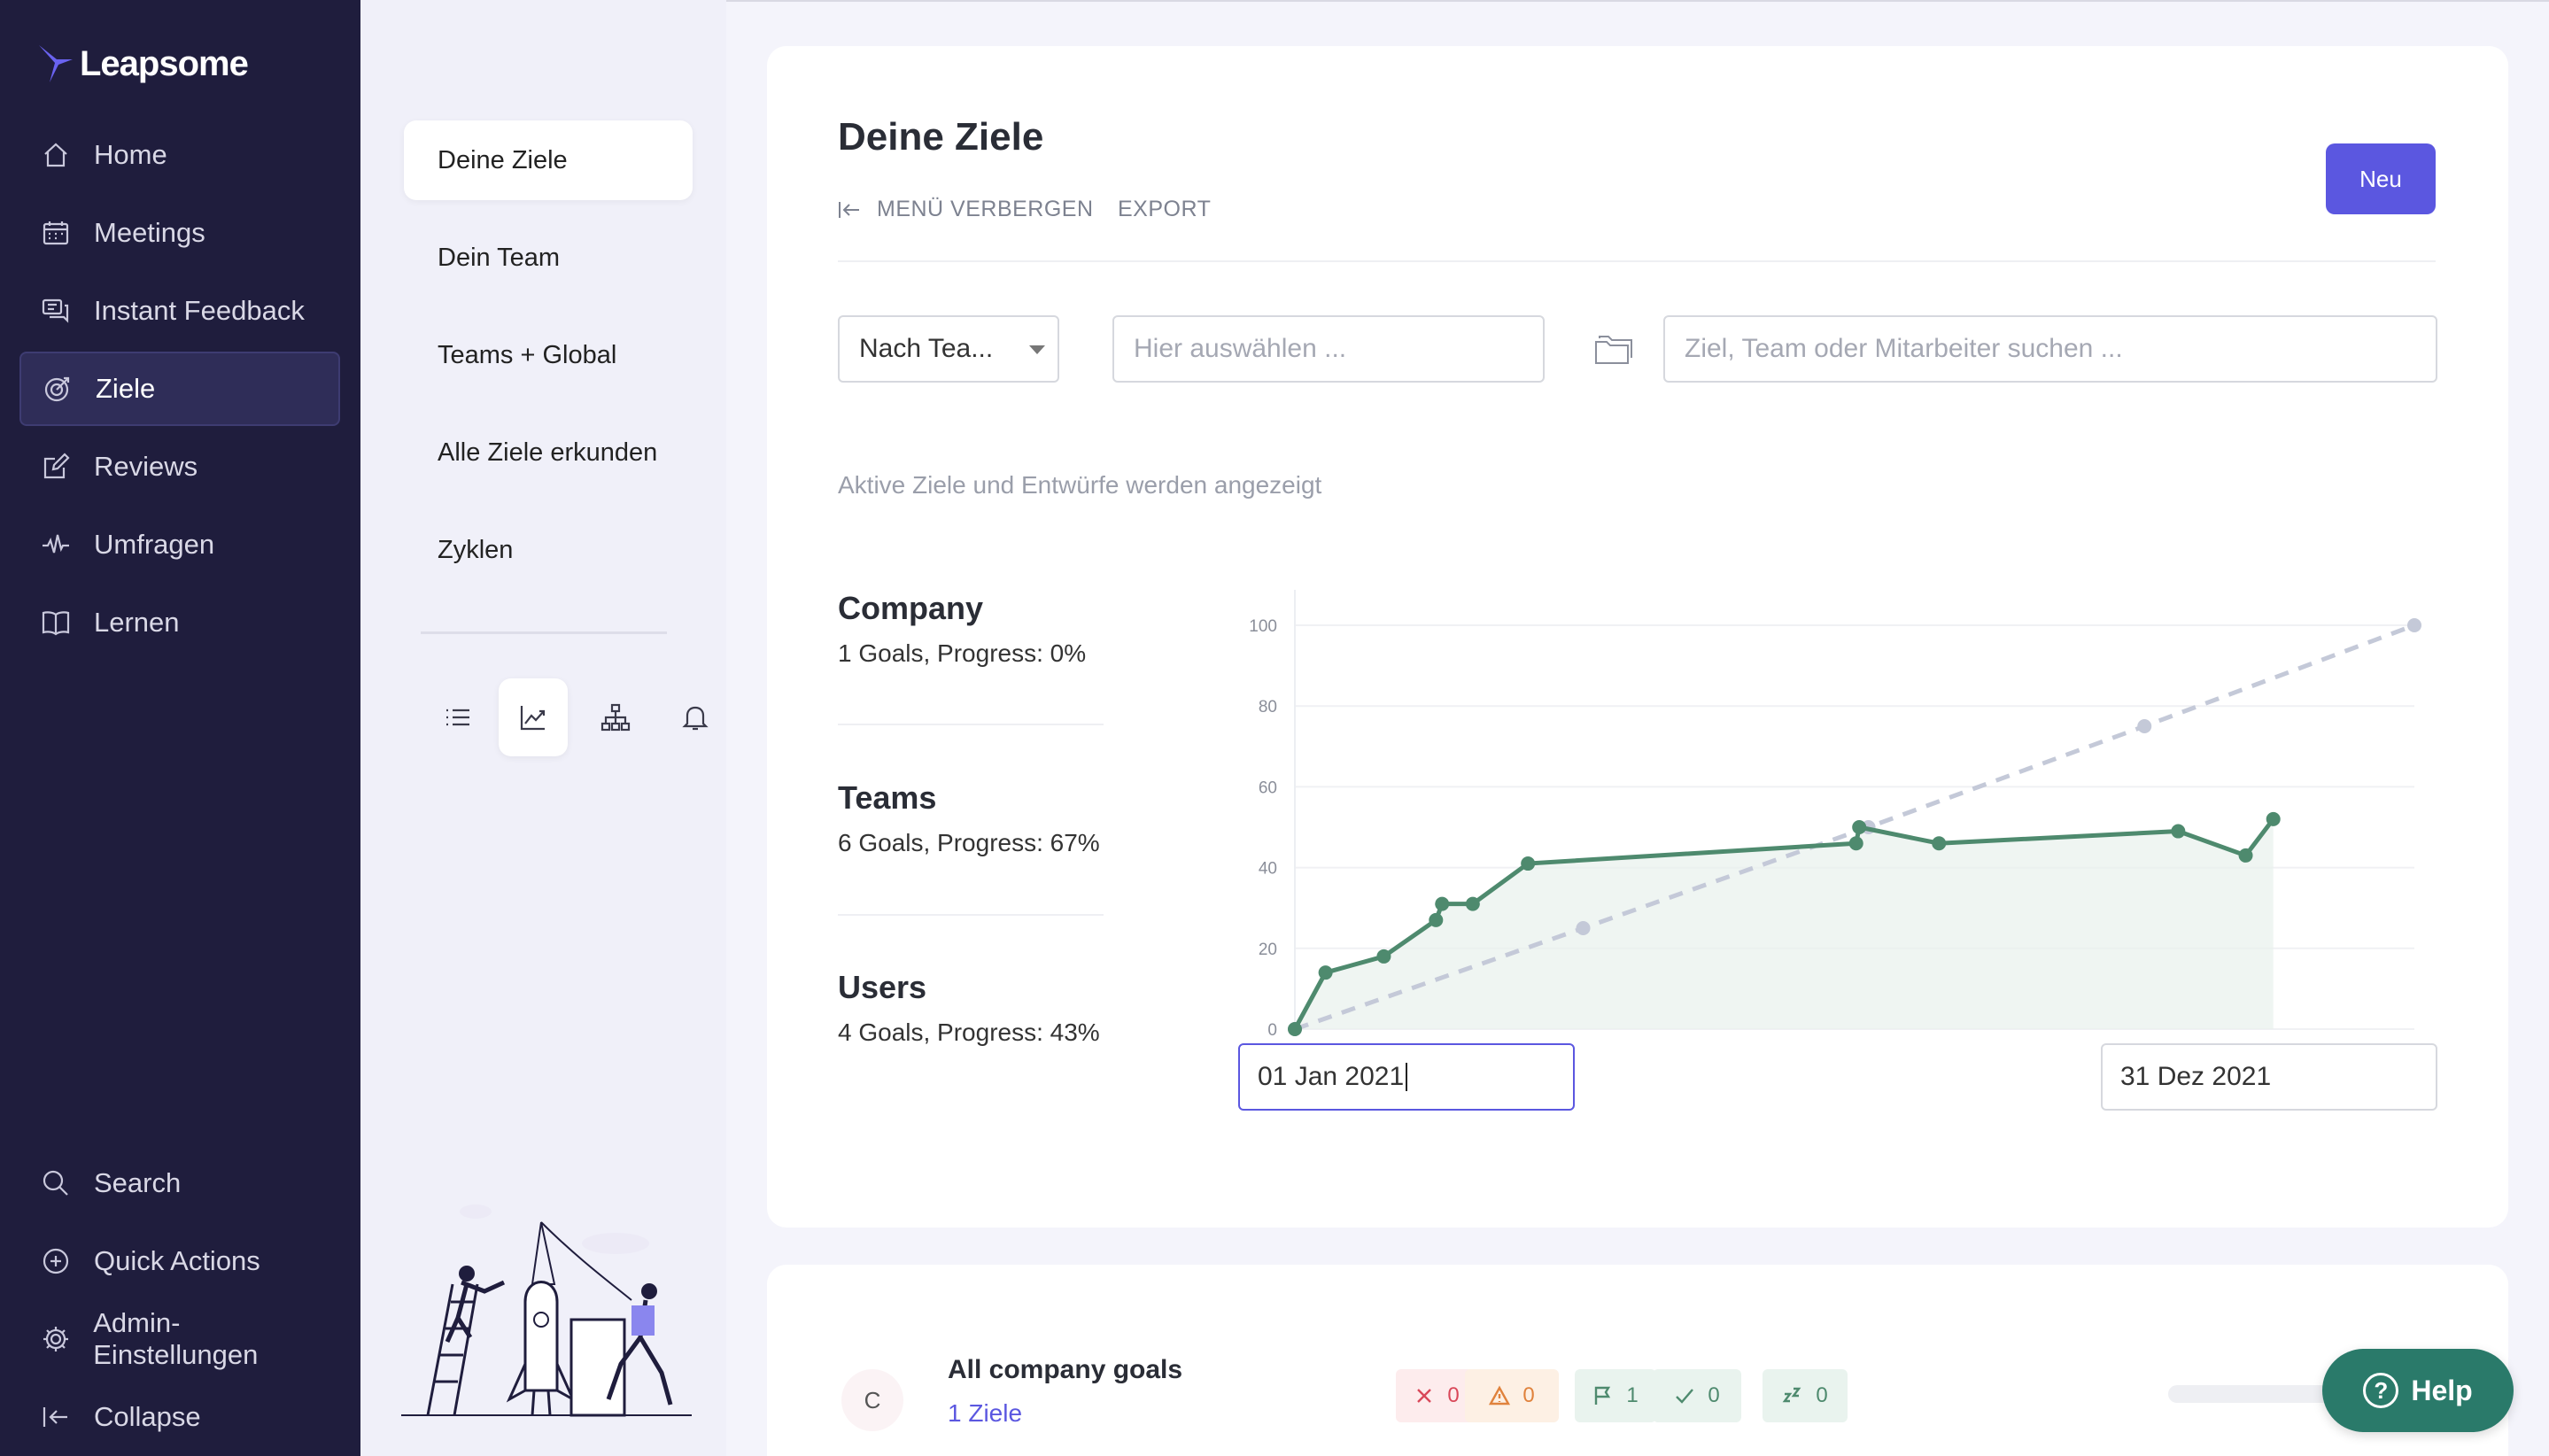  I want to click on submenu-zyklen: Zyklen, so click(548, 550).